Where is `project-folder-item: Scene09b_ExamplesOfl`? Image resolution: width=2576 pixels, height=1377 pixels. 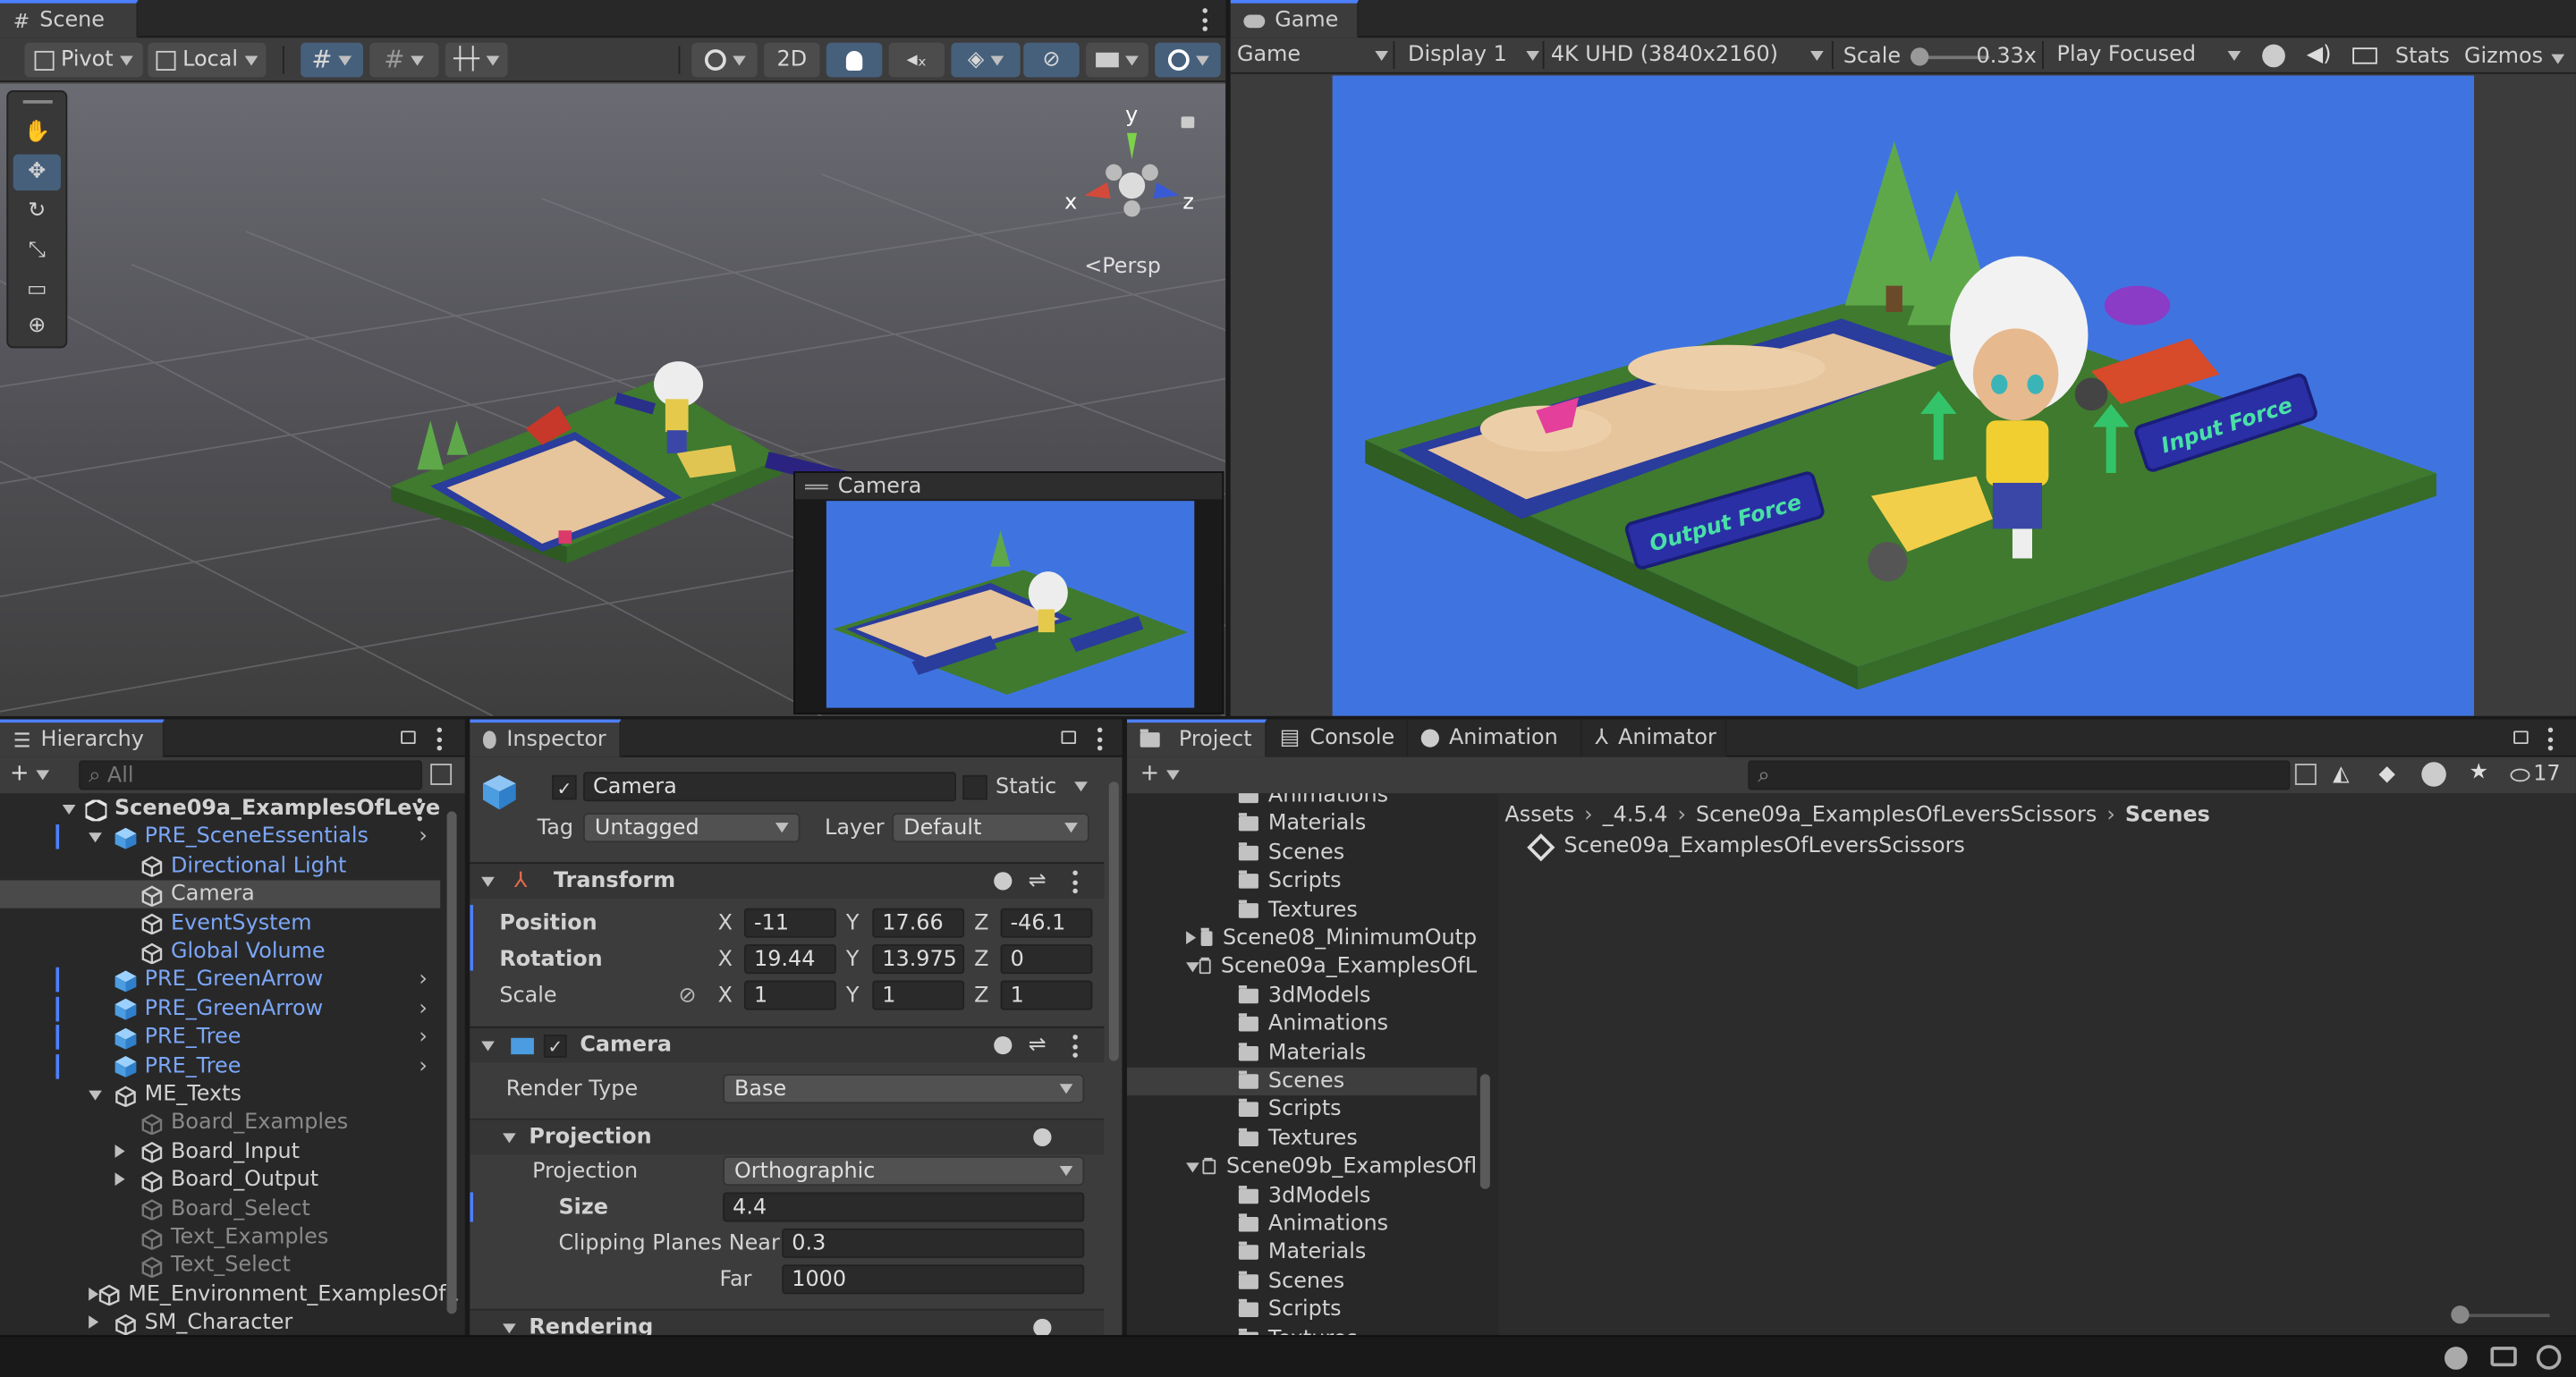 project-folder-item: Scene09b_ExamplesOfl is located at coordinates (1302, 1167).